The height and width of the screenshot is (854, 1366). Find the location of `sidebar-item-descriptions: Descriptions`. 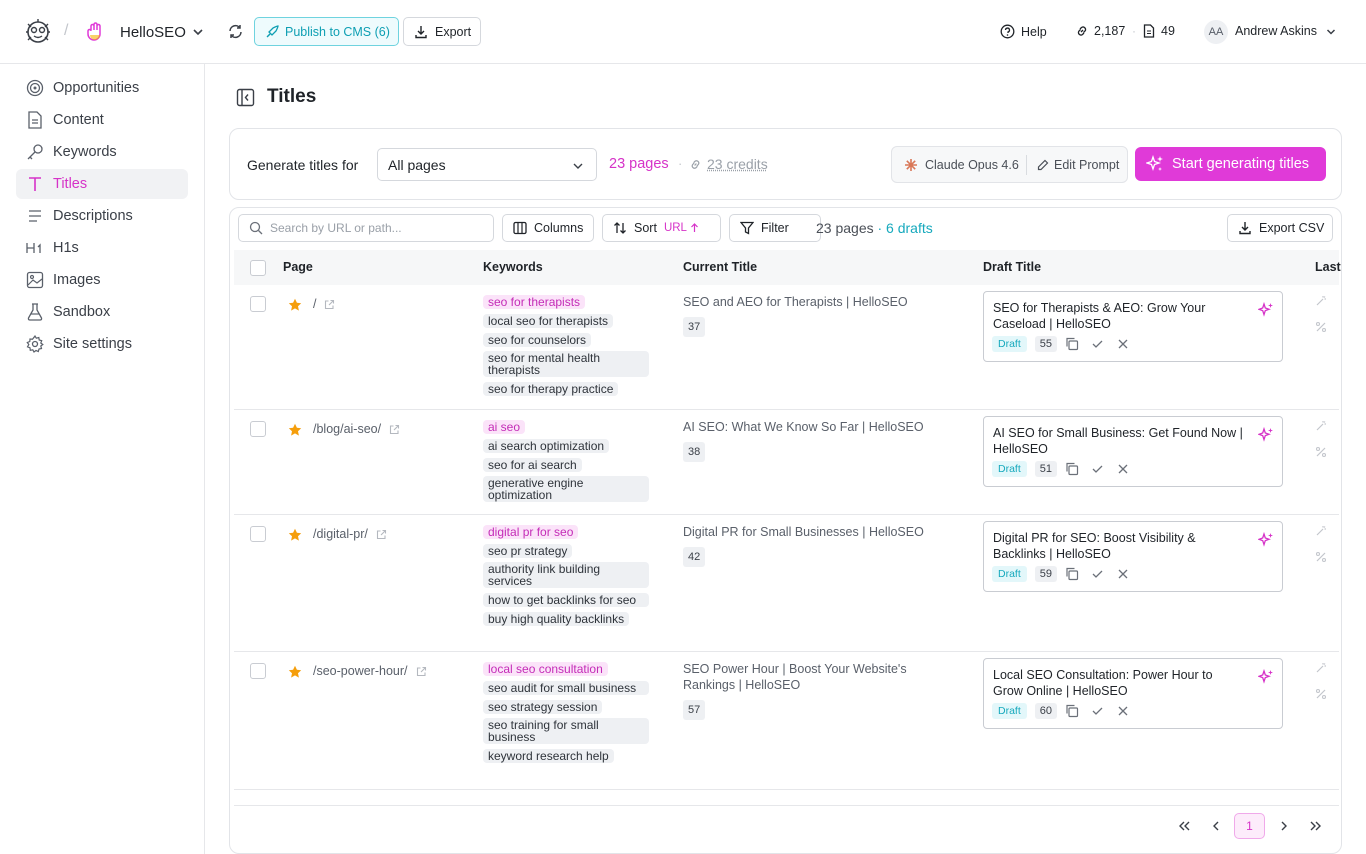

sidebar-item-descriptions: Descriptions is located at coordinates (102, 216).